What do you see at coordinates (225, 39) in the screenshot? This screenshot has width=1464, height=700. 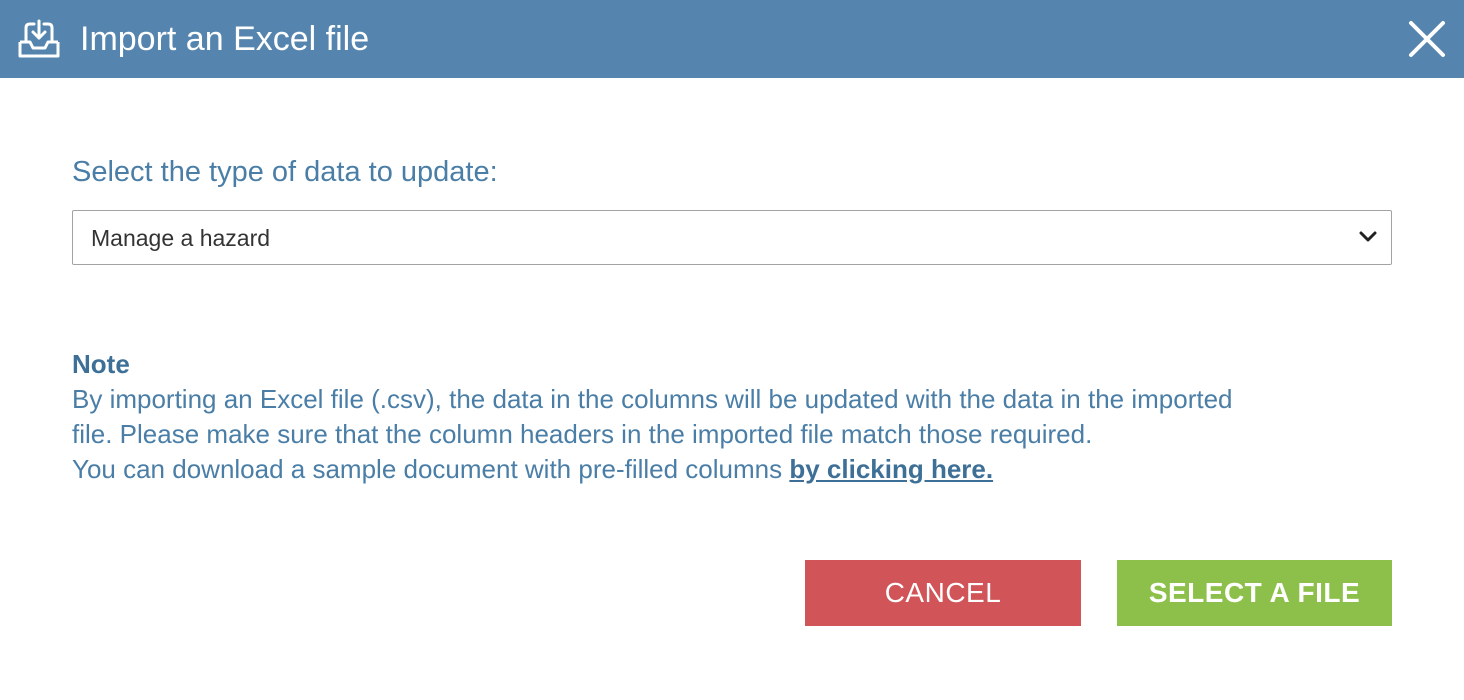 I see `dialog-title: Import an Excel file` at bounding box center [225, 39].